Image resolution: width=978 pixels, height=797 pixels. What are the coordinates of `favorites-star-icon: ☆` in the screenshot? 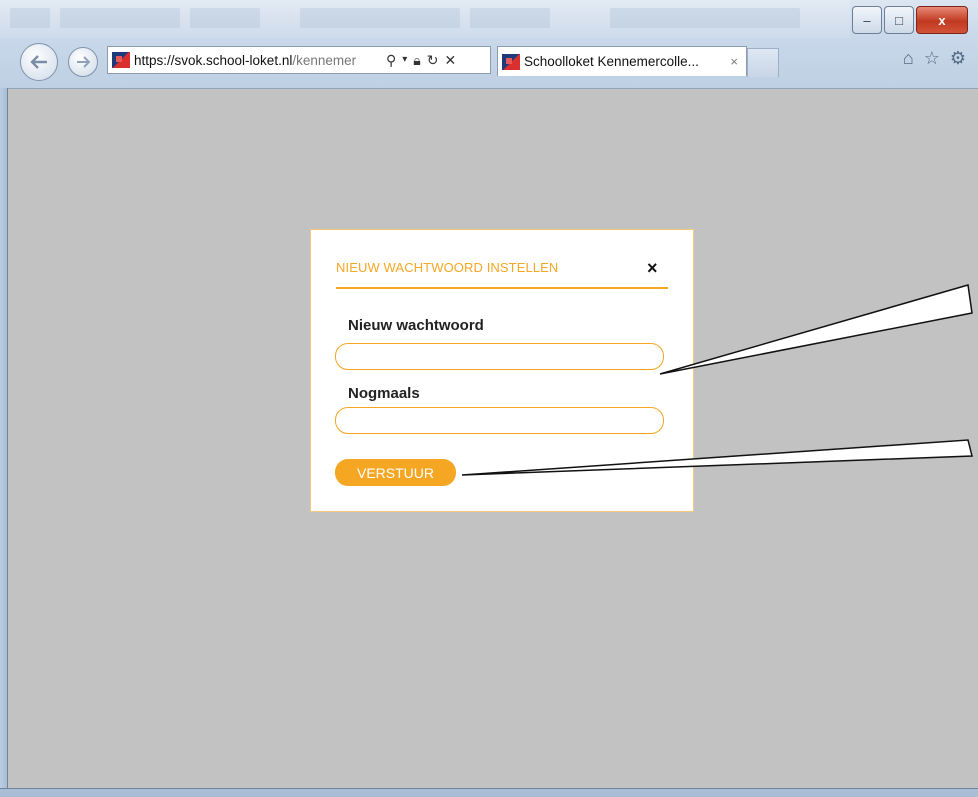 It's located at (932, 58).